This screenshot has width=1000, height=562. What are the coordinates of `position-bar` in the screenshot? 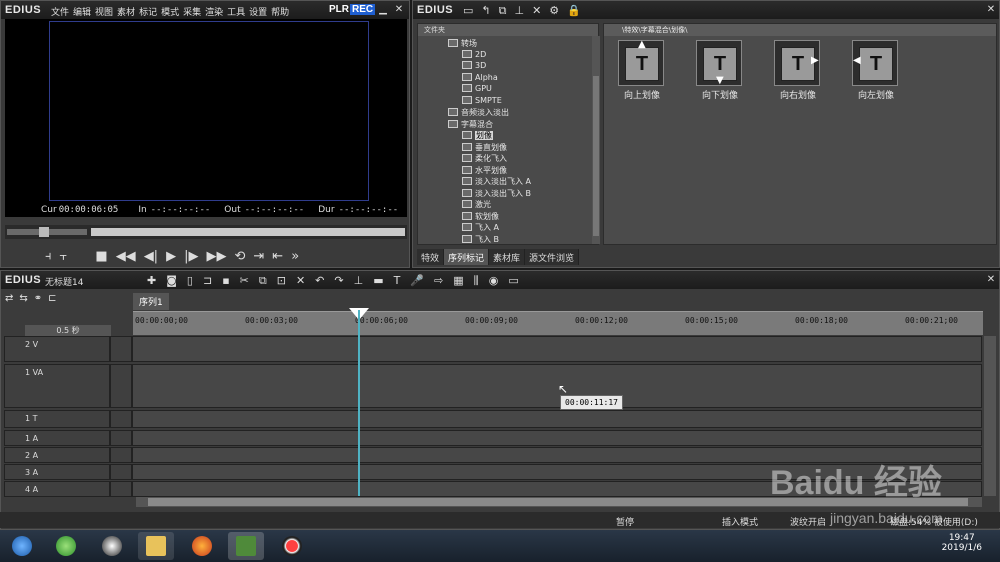 It's located at (248, 232).